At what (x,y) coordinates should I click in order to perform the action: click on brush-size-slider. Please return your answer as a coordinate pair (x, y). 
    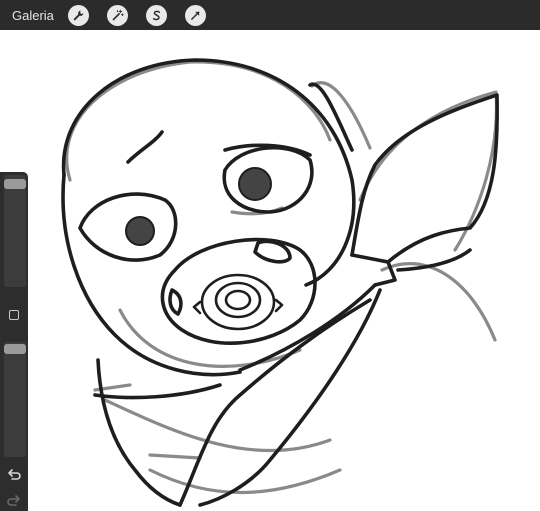
    Looking at the image, I should click on (15, 231).